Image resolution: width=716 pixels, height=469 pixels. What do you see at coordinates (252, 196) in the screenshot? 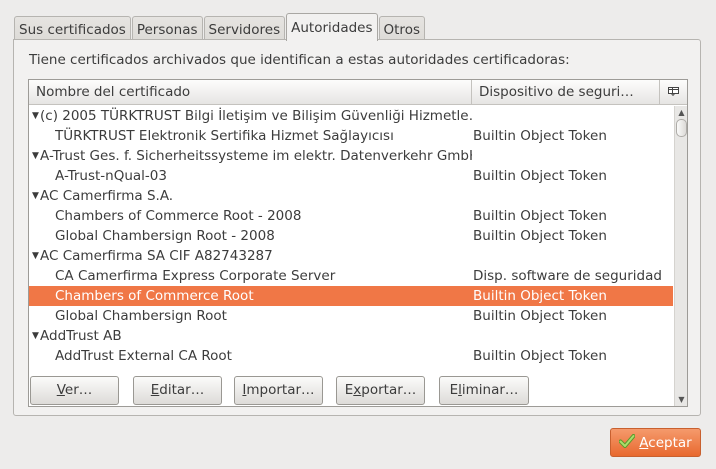
I see `certificate-name-cell: ▼AC Camerfirma S.A.` at bounding box center [252, 196].